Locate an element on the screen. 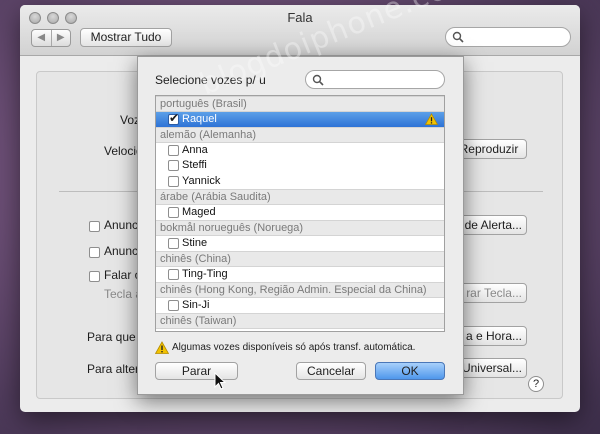 This screenshot has width=600, height=434. announce-app-label: Anunci is located at coordinates (122, 251).